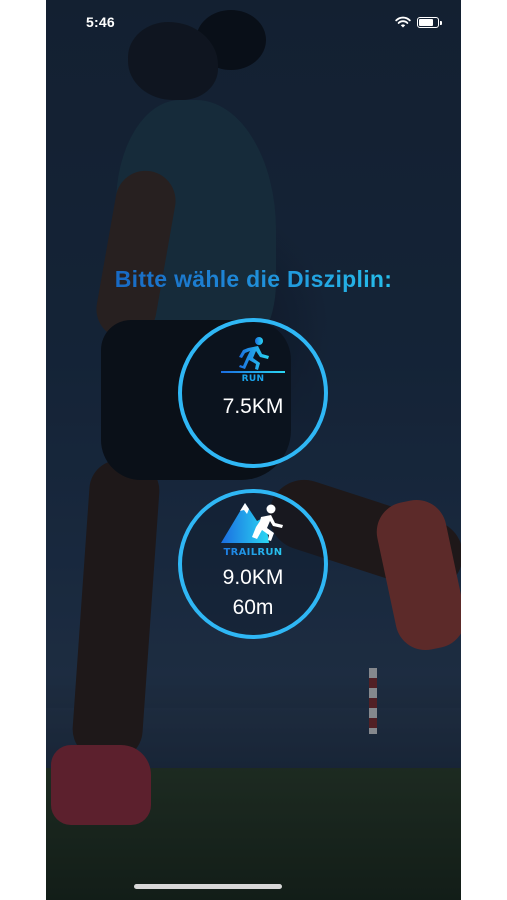 This screenshot has height=900, width=507. What do you see at coordinates (253, 379) in the screenshot?
I see `run-badge-label: RUN` at bounding box center [253, 379].